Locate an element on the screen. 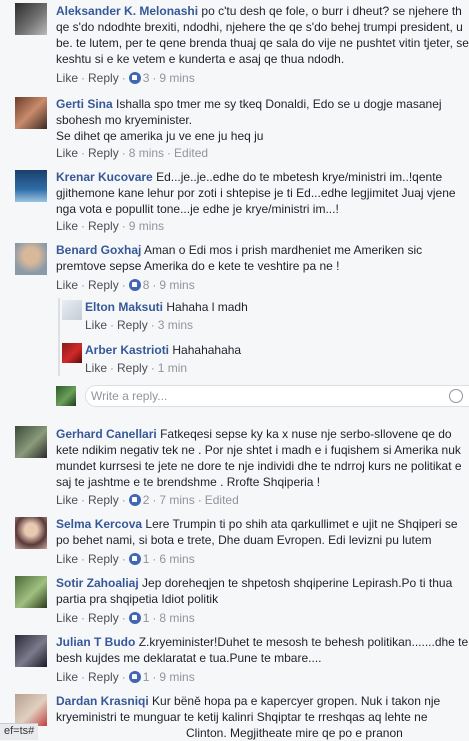  comment-actions: Like · Reply · 1 · 9 mins is located at coordinates (125, 677).